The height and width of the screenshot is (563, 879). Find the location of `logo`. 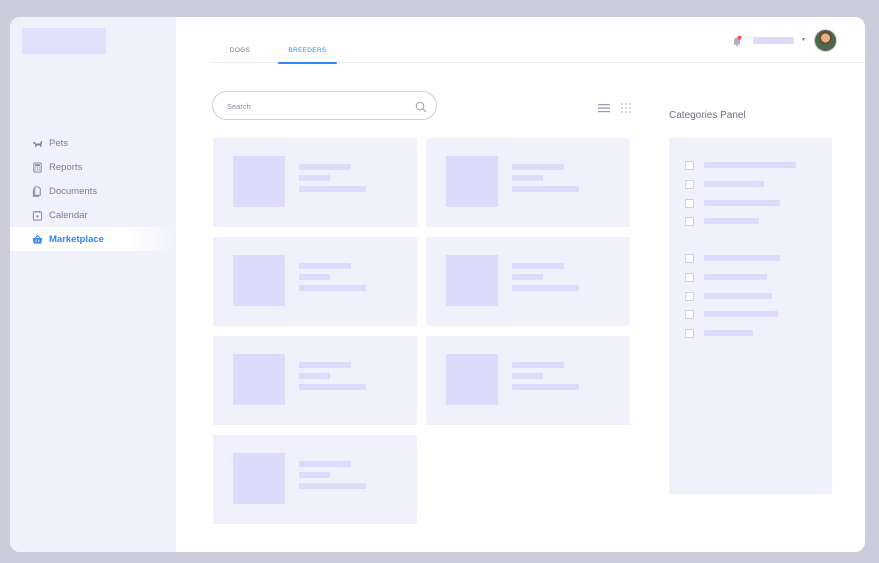

logo is located at coordinates (64, 41).